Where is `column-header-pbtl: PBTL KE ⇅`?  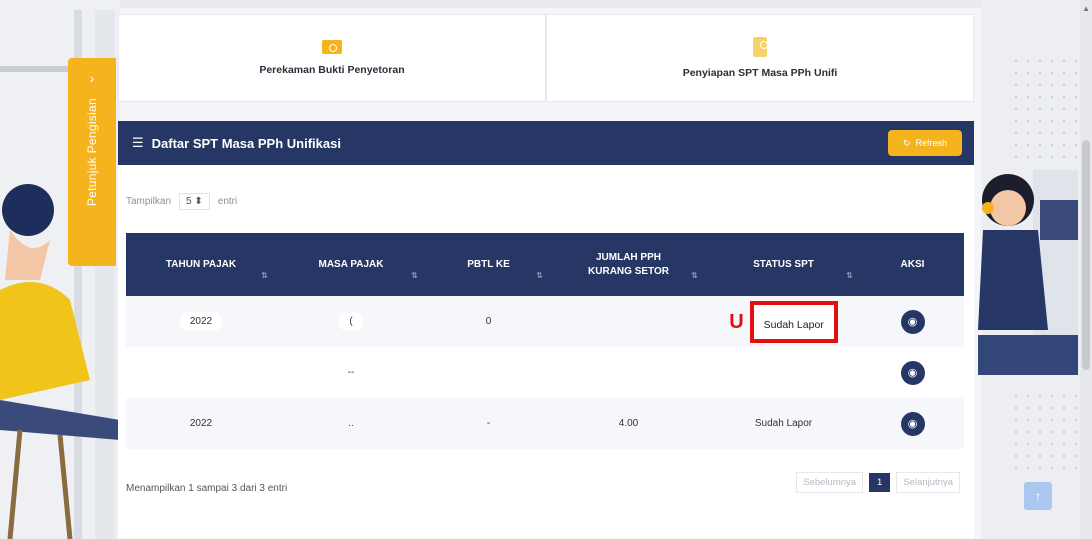 column-header-pbtl: PBTL KE ⇅ is located at coordinates (488, 264).